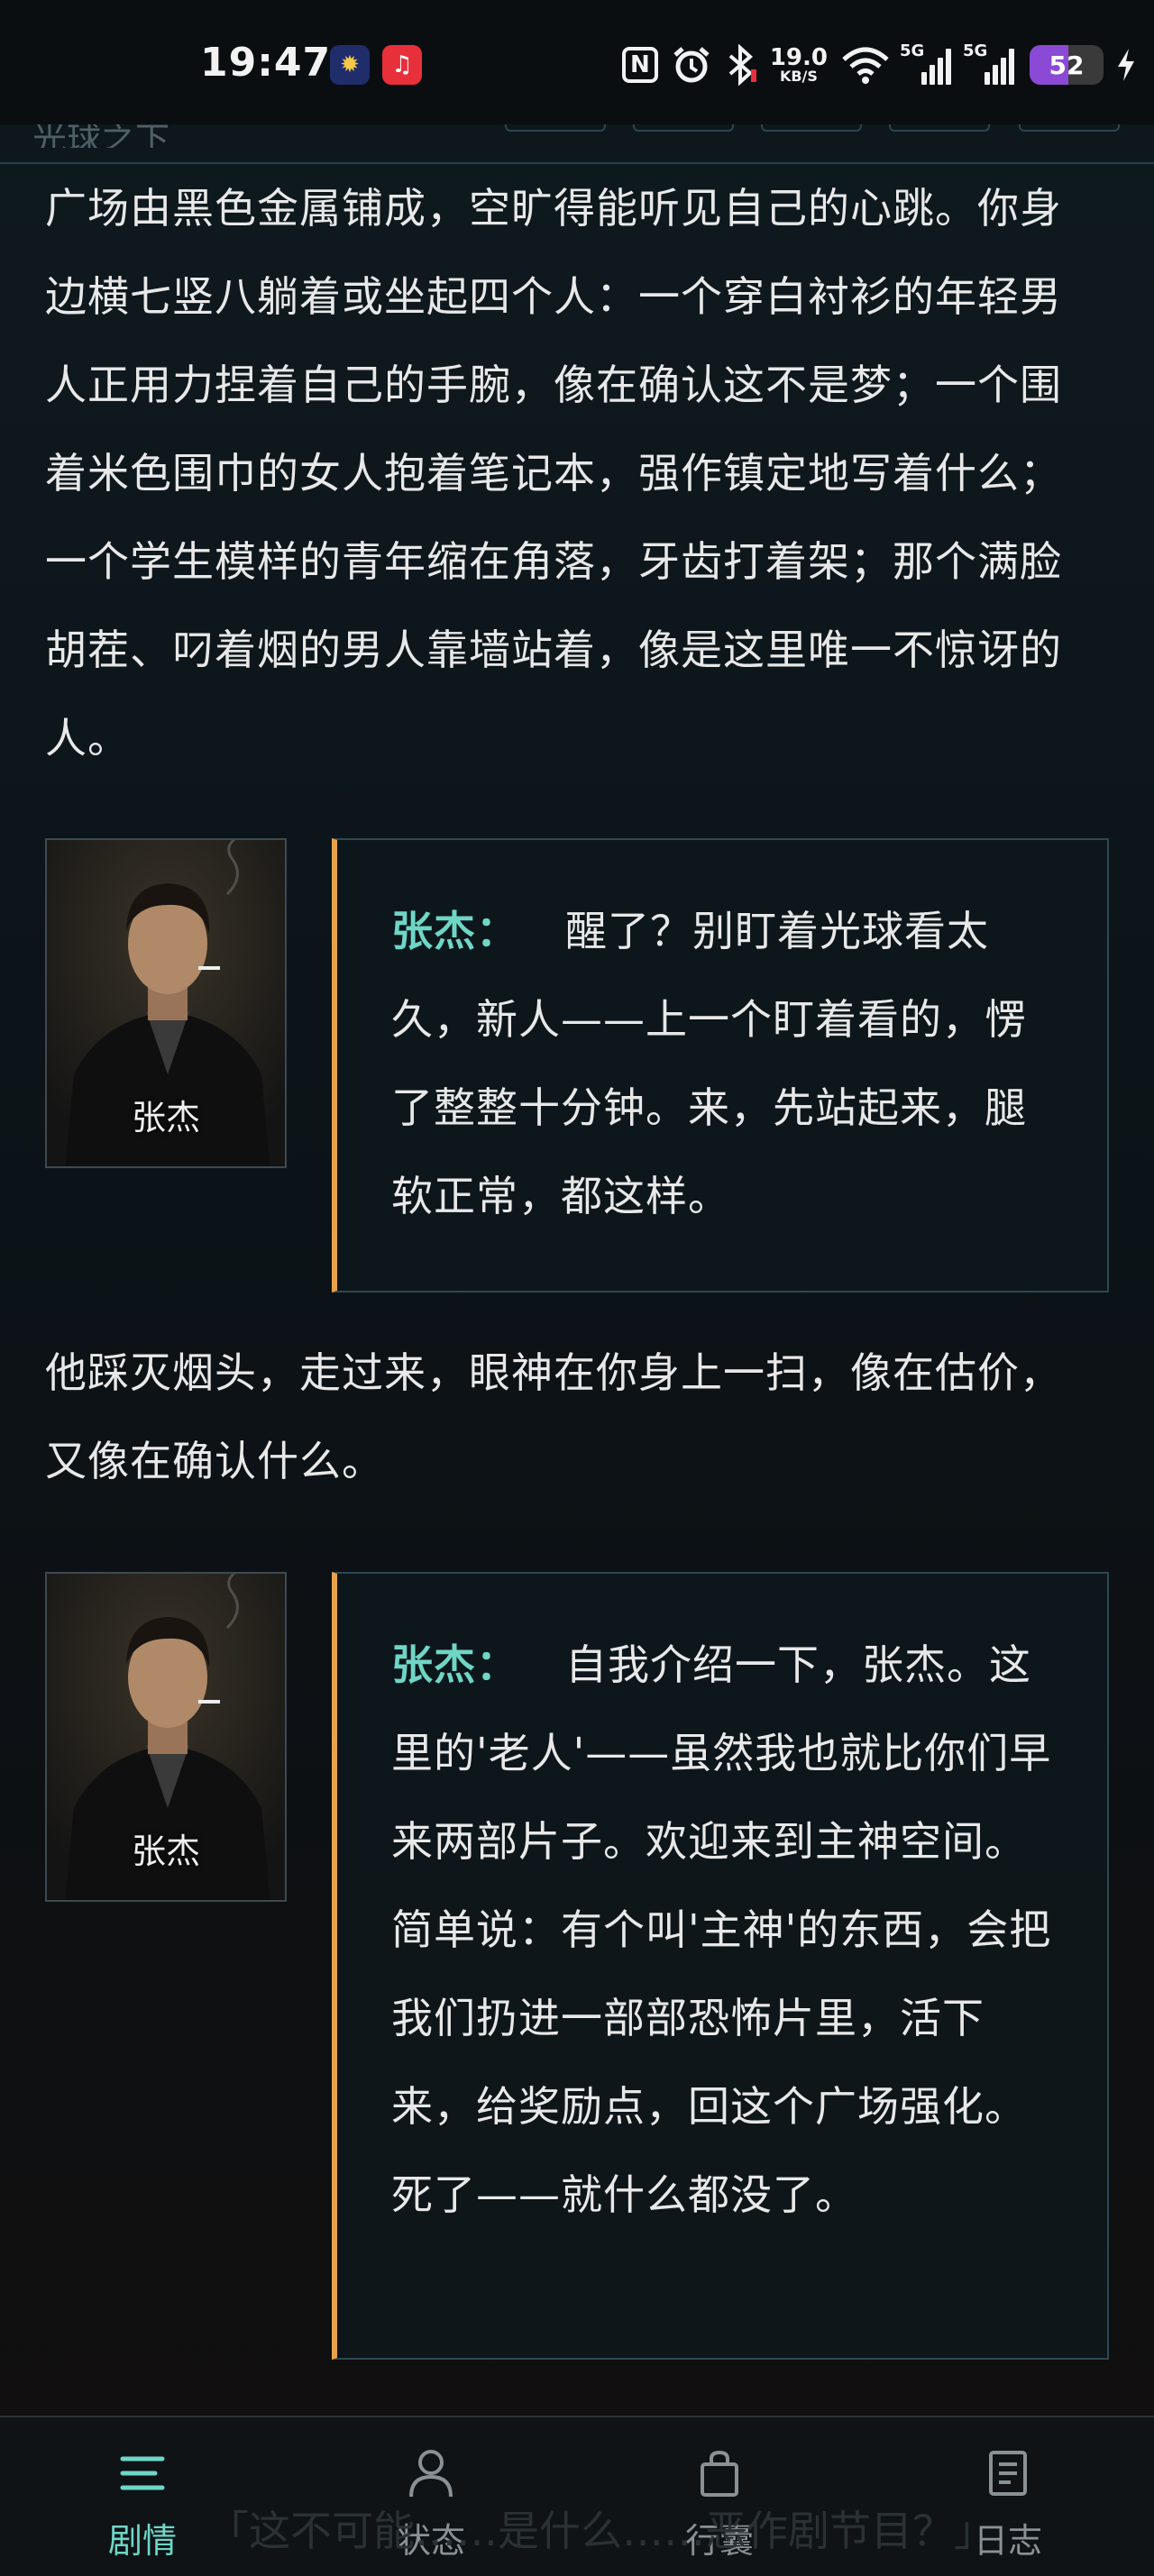  Describe the element at coordinates (719, 2503) in the screenshot. I see `nav-tab-bag: 行囊` at that location.